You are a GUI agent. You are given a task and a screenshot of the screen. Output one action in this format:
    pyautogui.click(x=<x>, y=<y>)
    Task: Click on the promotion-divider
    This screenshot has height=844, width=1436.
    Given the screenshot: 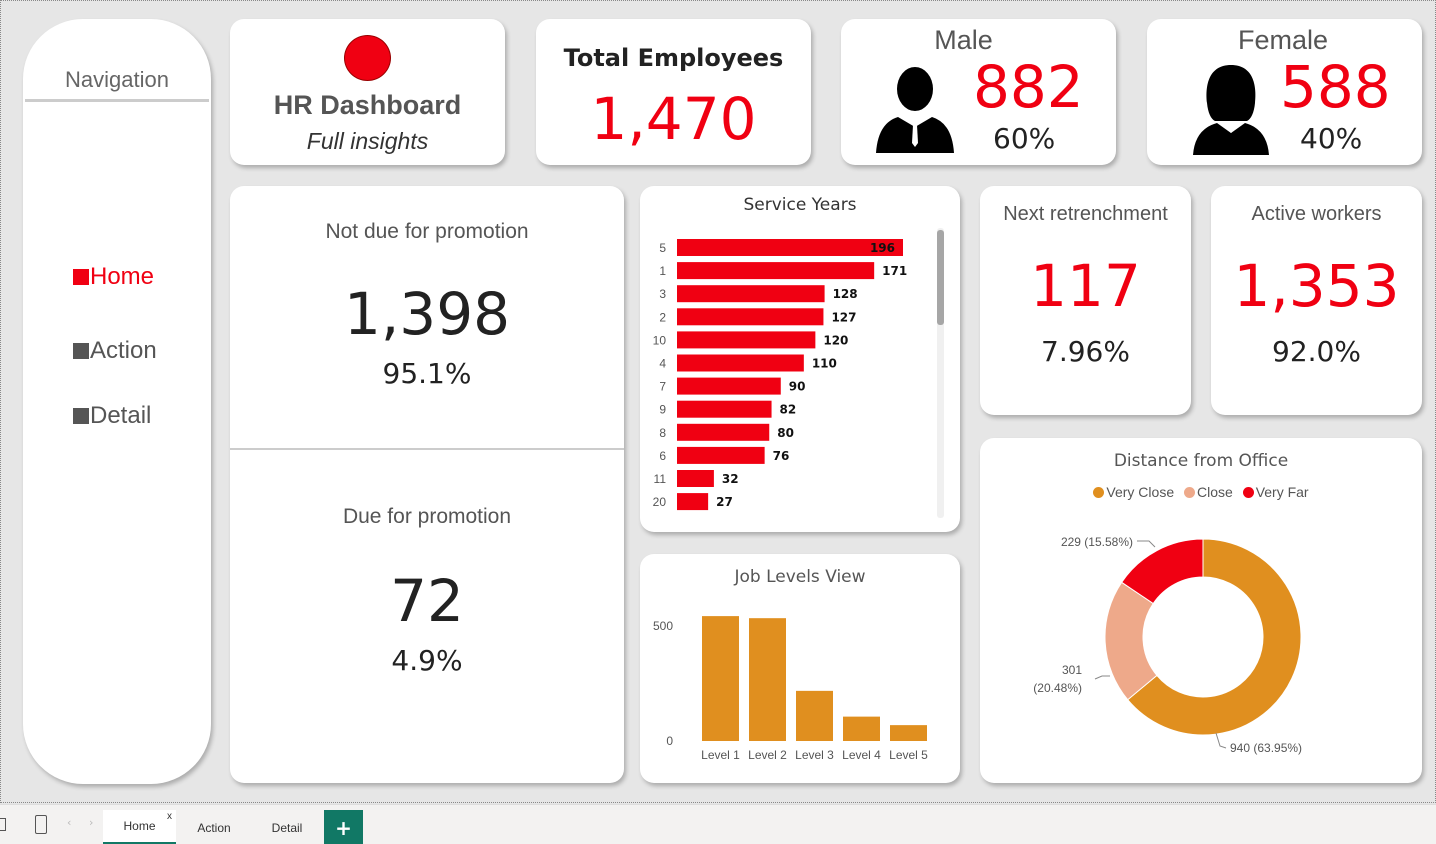 What is the action you would take?
    pyautogui.click(x=427, y=449)
    